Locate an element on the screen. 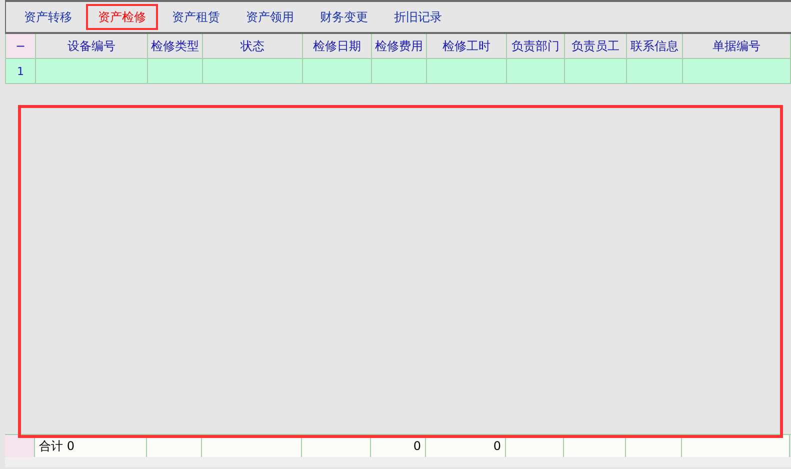  collapse-toggle: − is located at coordinates (21, 46).